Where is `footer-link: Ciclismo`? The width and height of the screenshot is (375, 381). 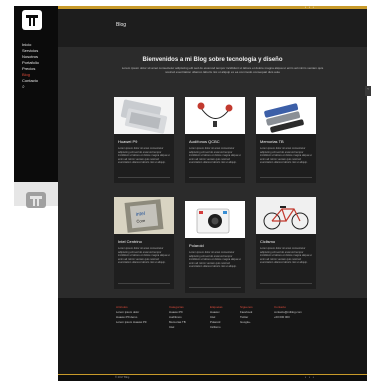 footer-link: Ciclismo is located at coordinates (216, 327).